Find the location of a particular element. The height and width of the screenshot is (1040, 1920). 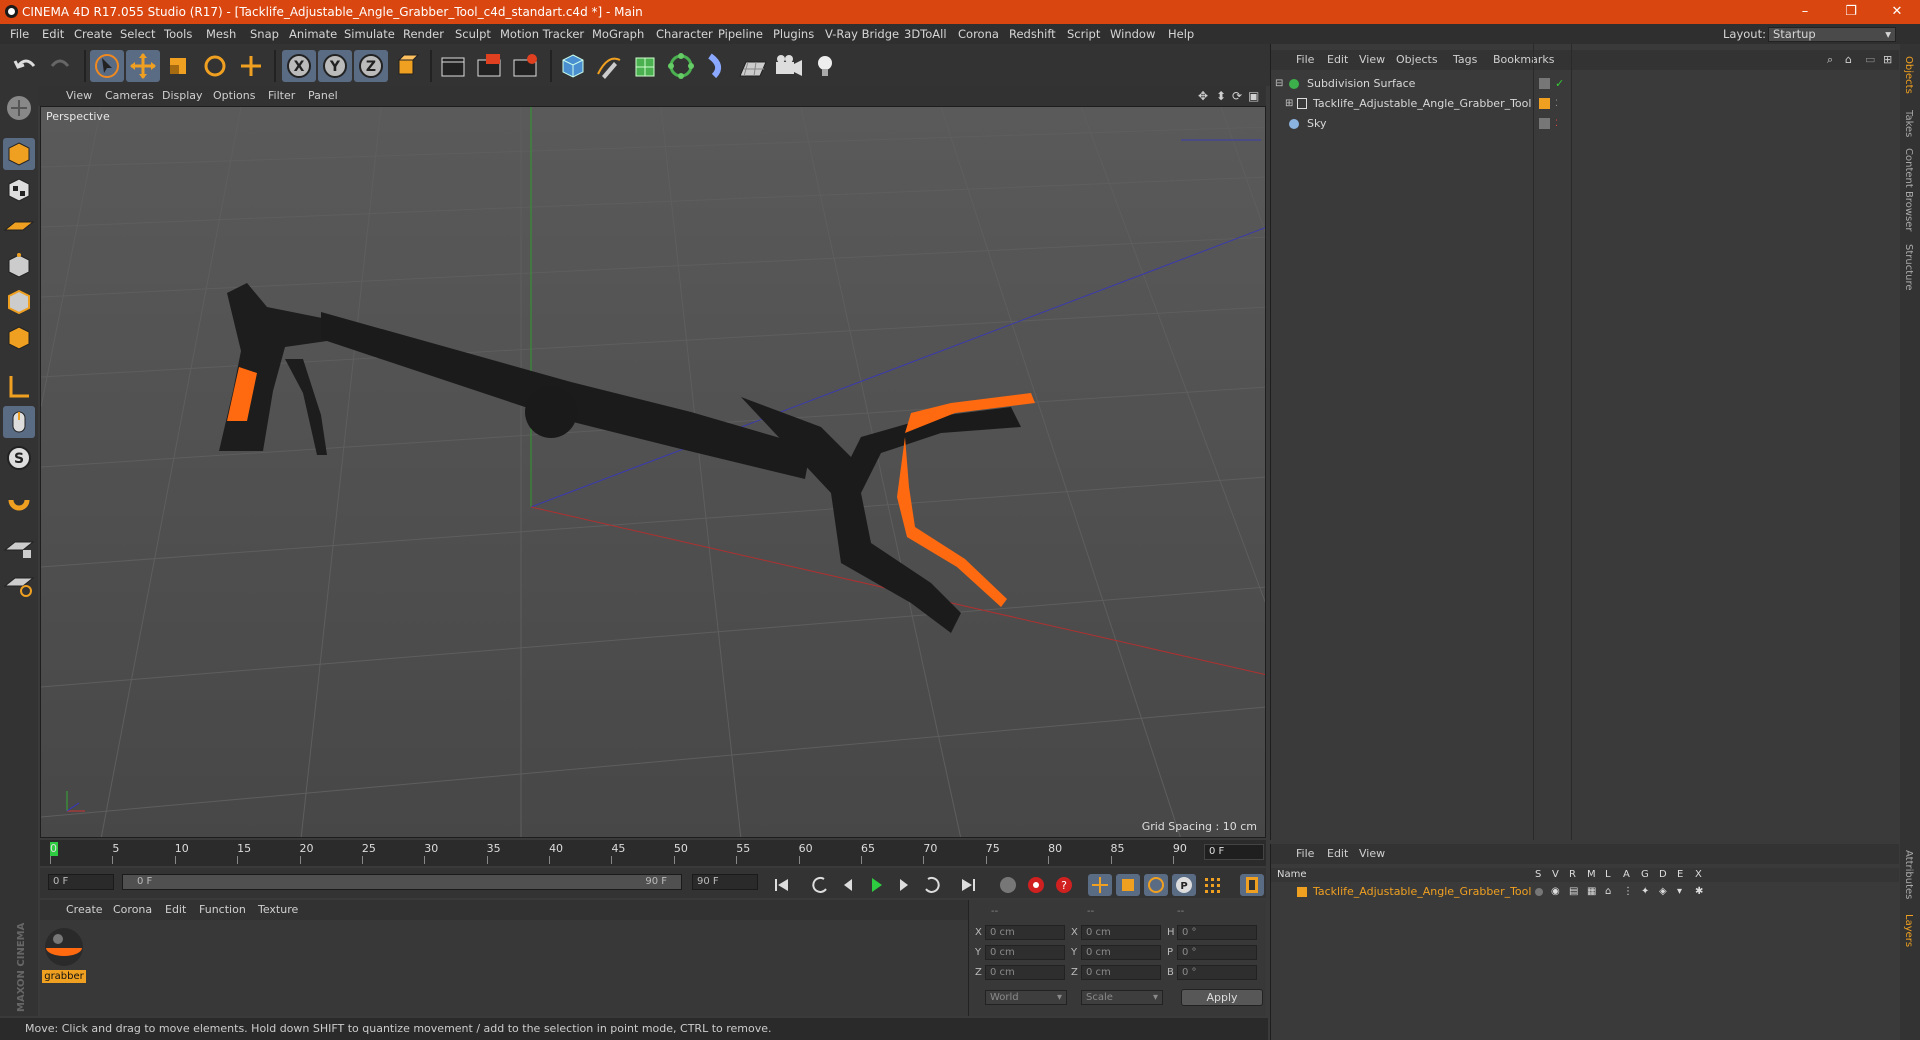

select-arrow-icon is located at coordinates (107, 66).